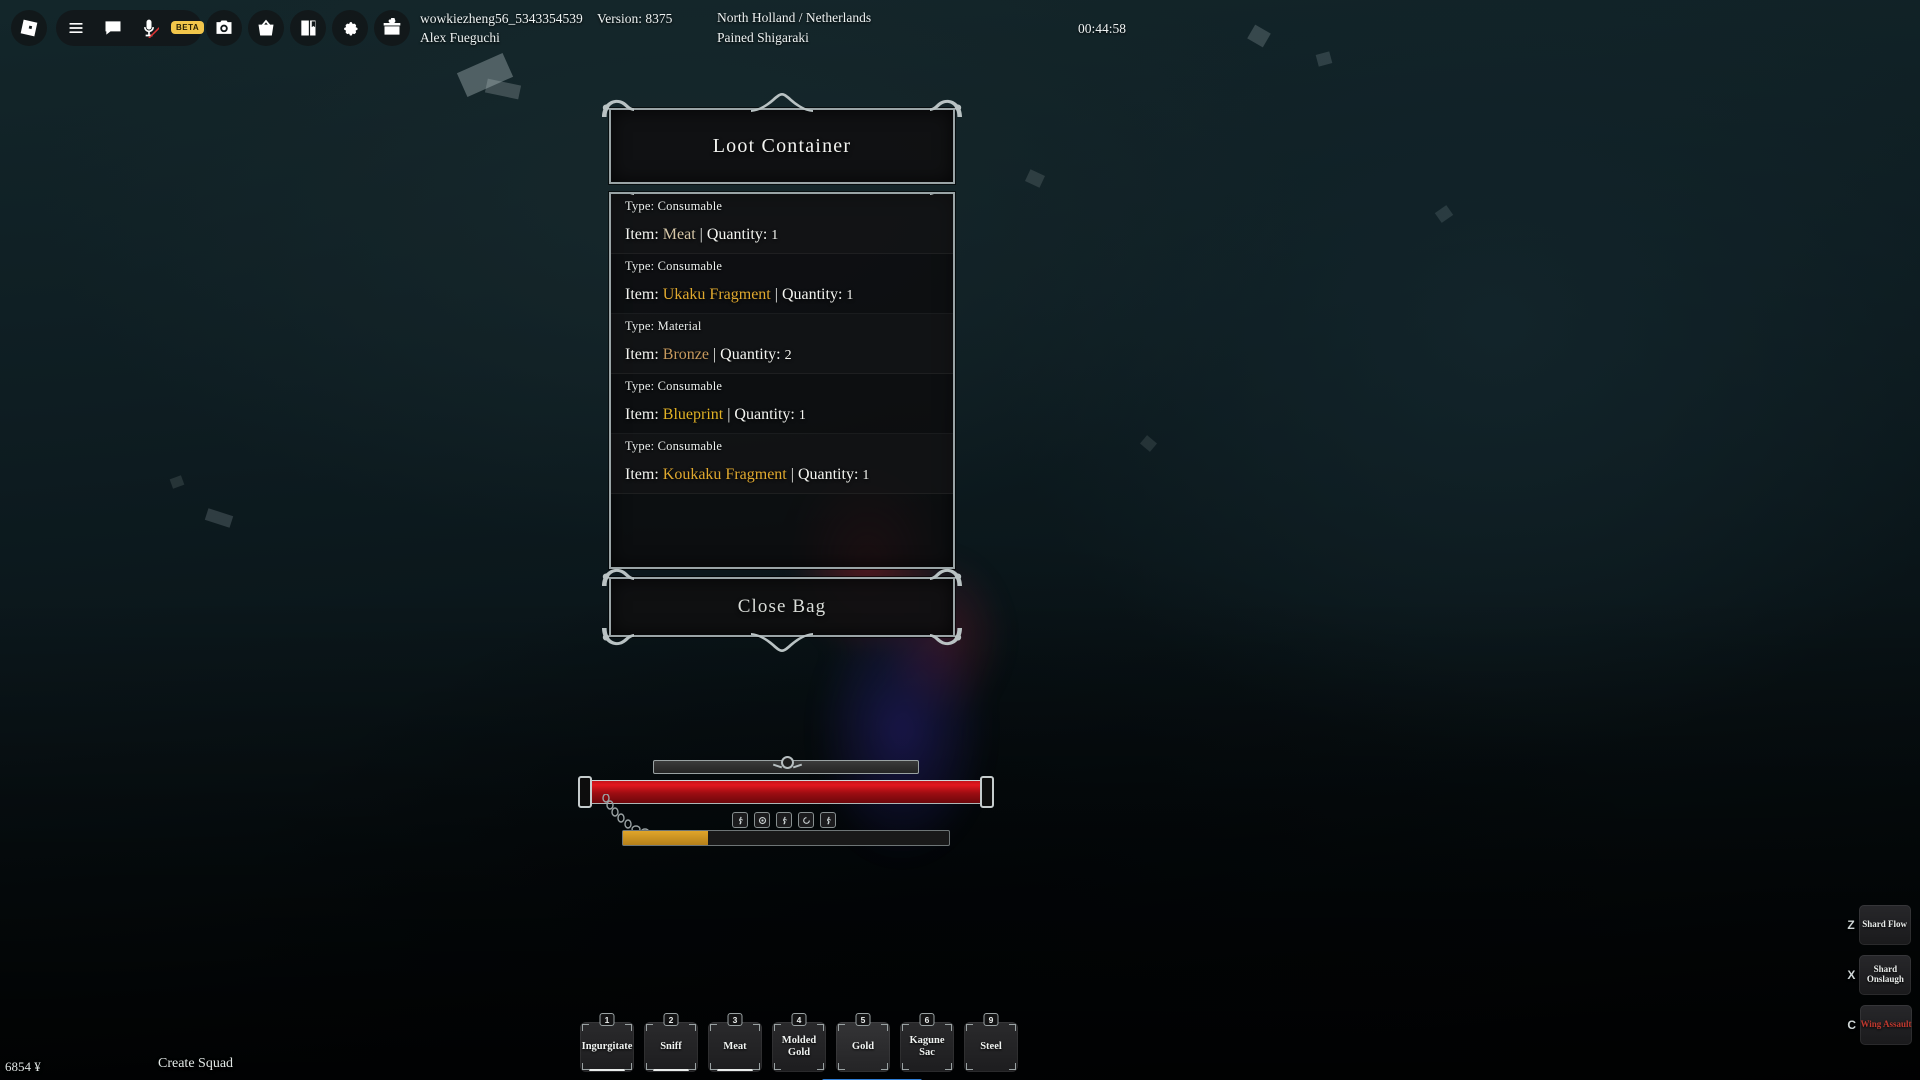  What do you see at coordinates (784, 792) in the screenshot?
I see `health-bar-fill` at bounding box center [784, 792].